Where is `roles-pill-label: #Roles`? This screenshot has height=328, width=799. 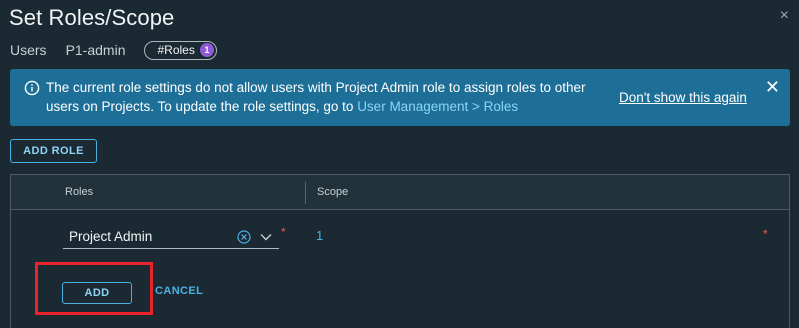
roles-pill-label: #Roles is located at coordinates (176, 50).